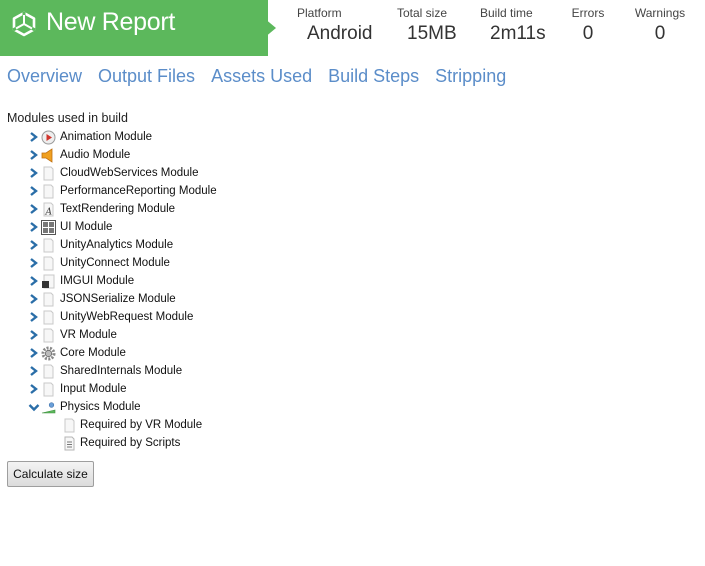 The image size is (705, 566). I want to click on text-icon: A, so click(48, 210).